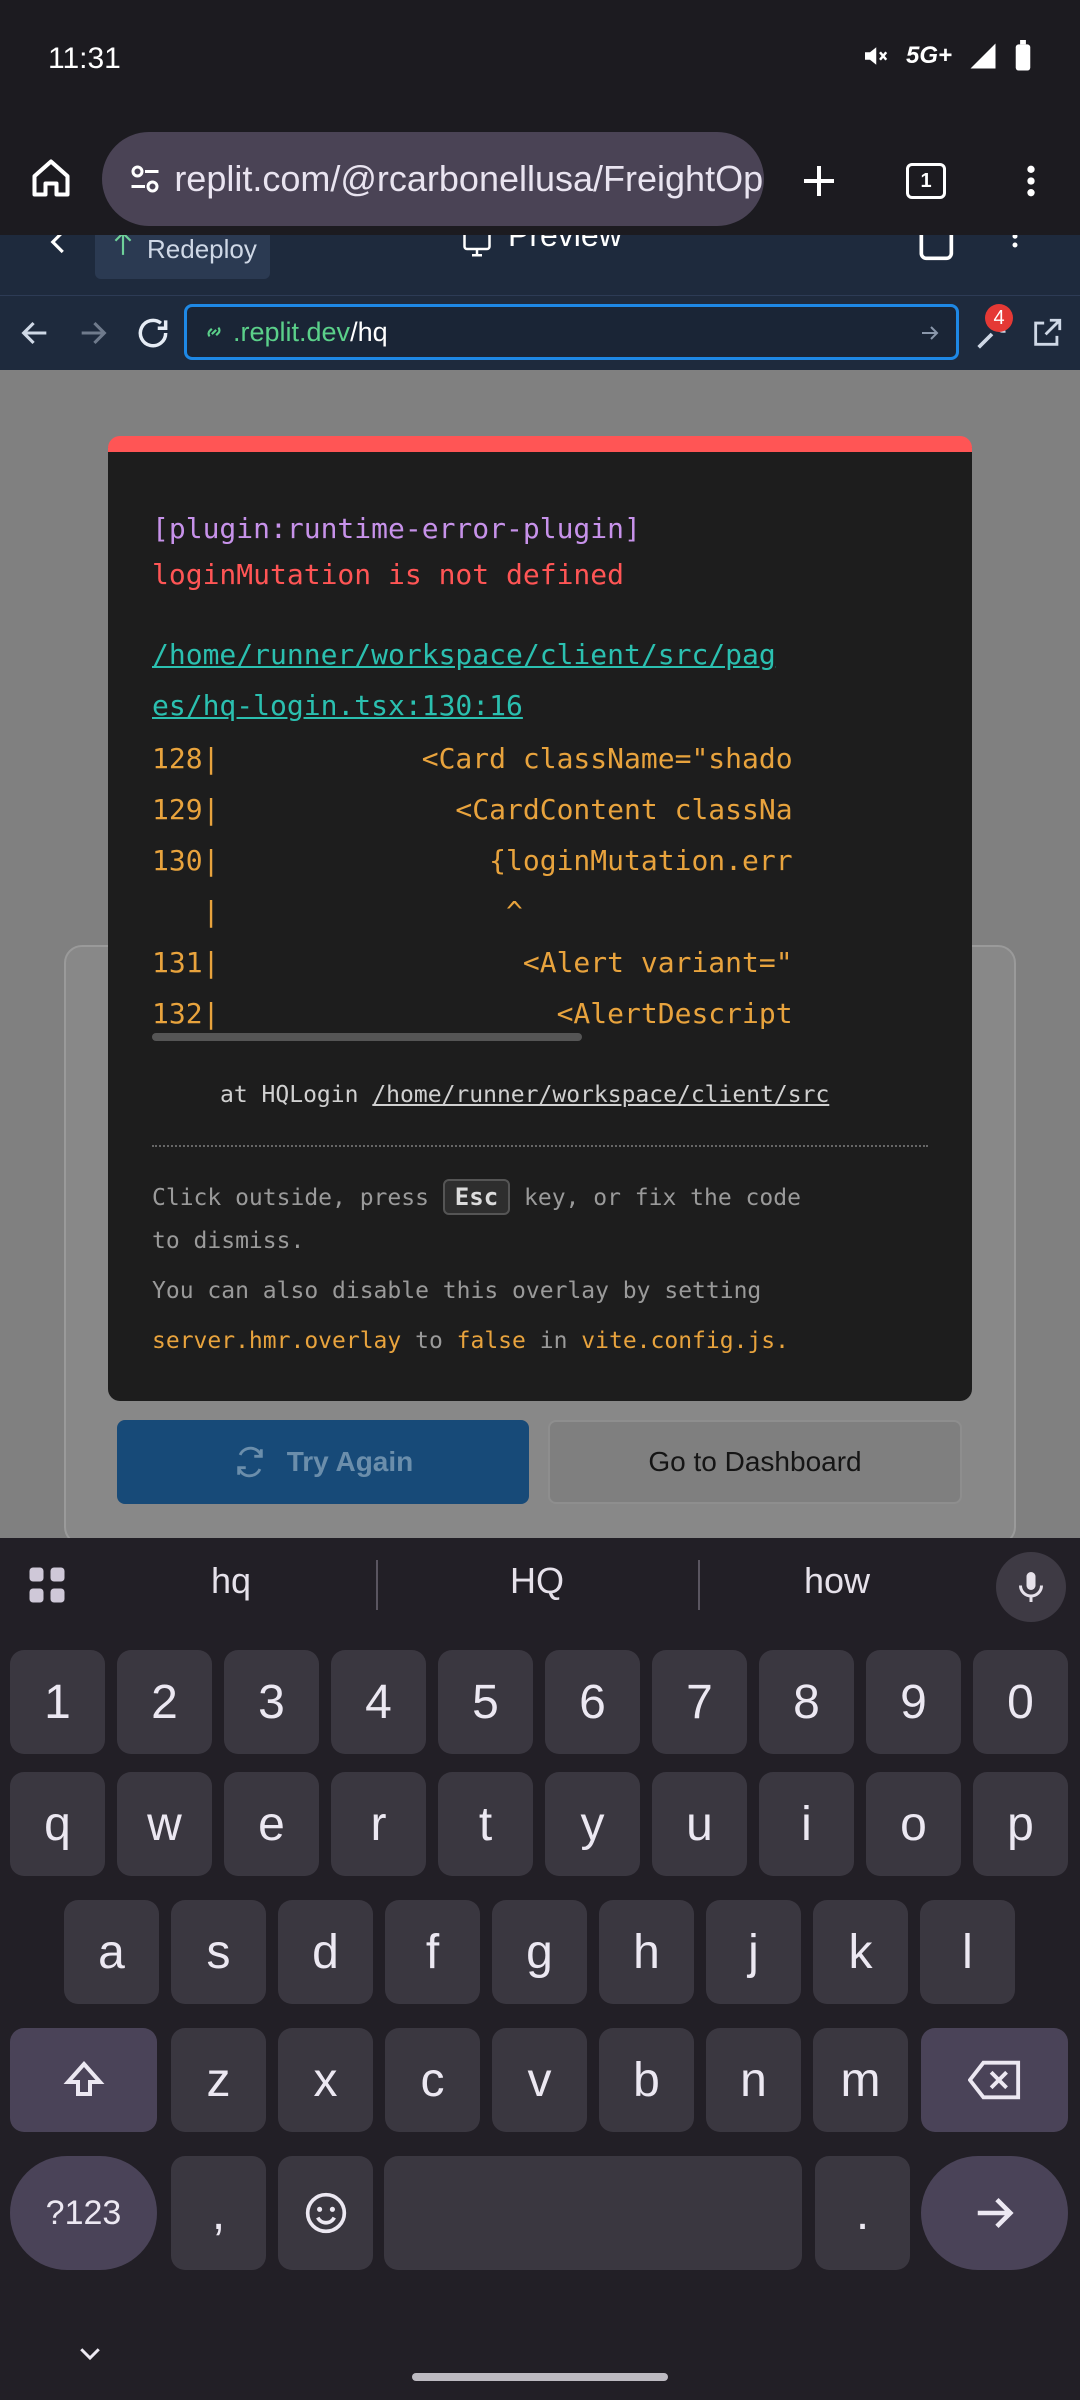 The image size is (1080, 2400). What do you see at coordinates (699, 1702) in the screenshot?
I see `key-7: 7` at bounding box center [699, 1702].